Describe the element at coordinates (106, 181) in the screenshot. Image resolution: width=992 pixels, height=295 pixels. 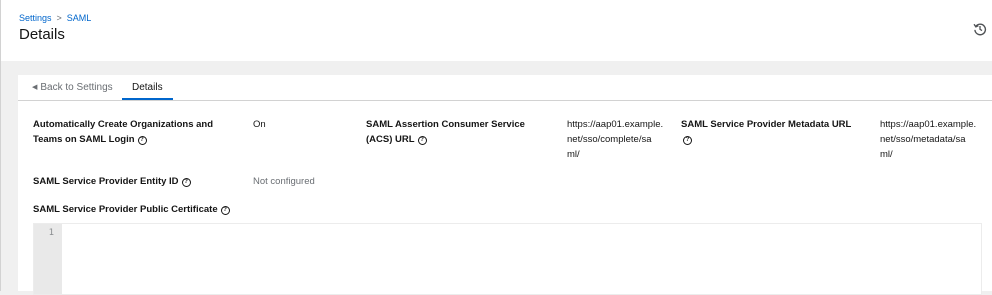
I see `entity-id-label-text: SAML Service Provider Entity ID` at that location.